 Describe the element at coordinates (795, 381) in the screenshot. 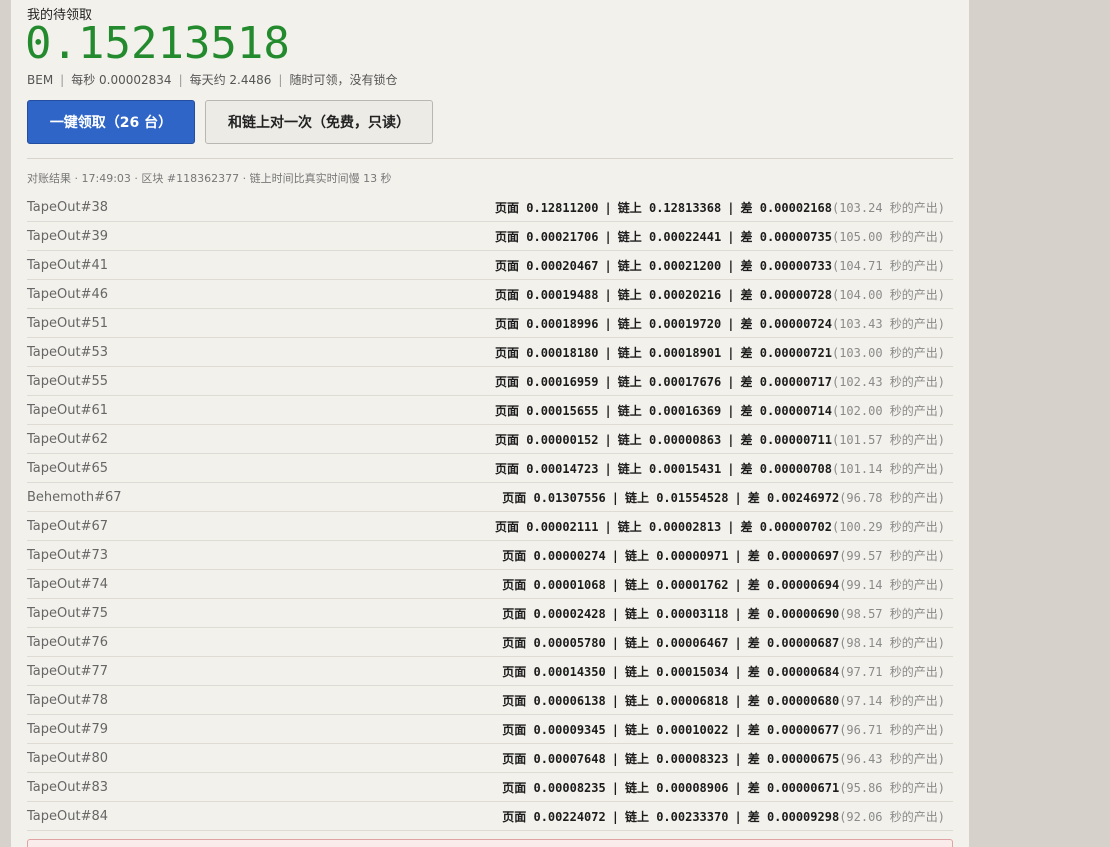

I see `diff-value: 0.00000717` at that location.